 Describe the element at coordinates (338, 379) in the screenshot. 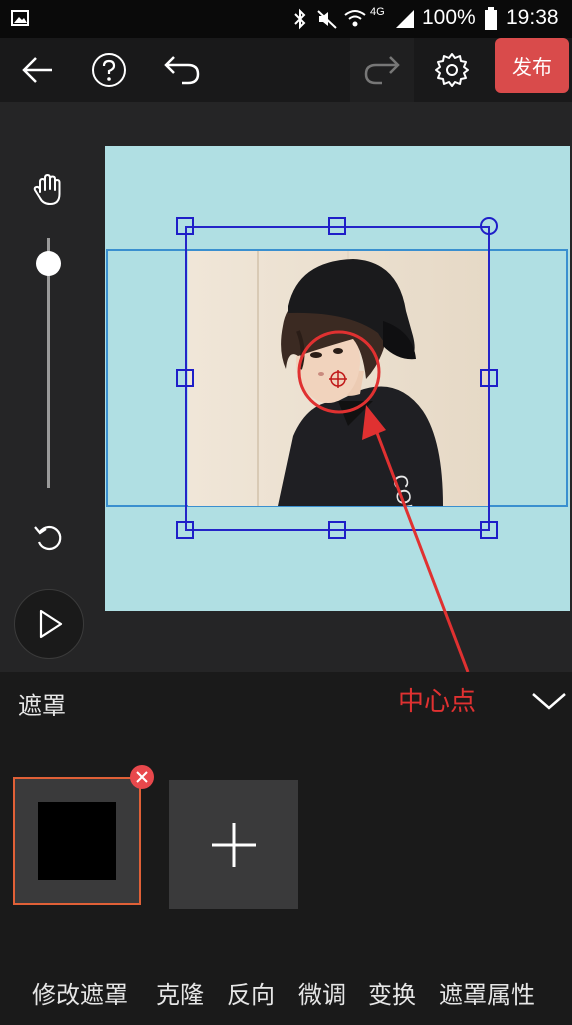

I see `crosshair-icon` at that location.